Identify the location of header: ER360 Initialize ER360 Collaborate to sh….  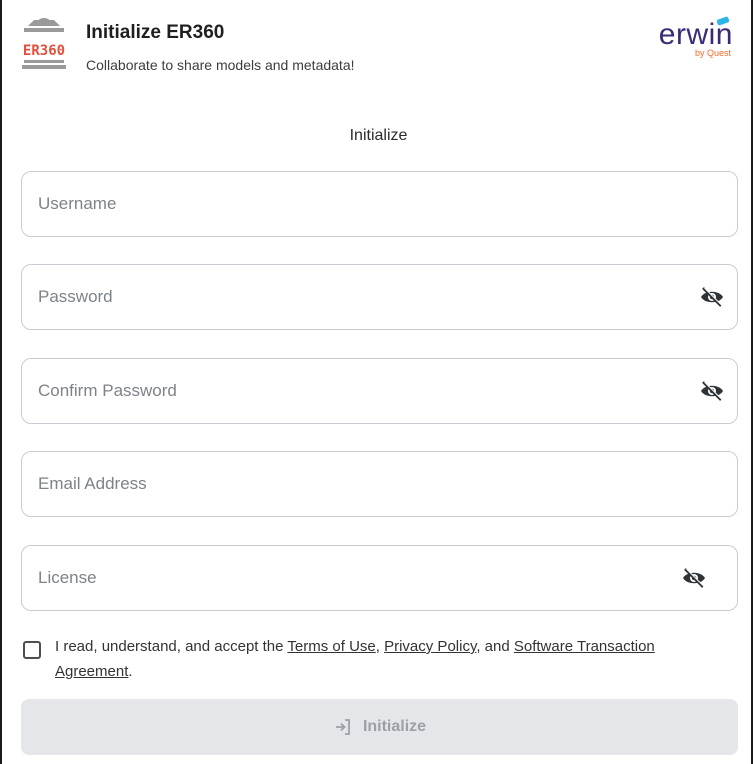
(376, 44).